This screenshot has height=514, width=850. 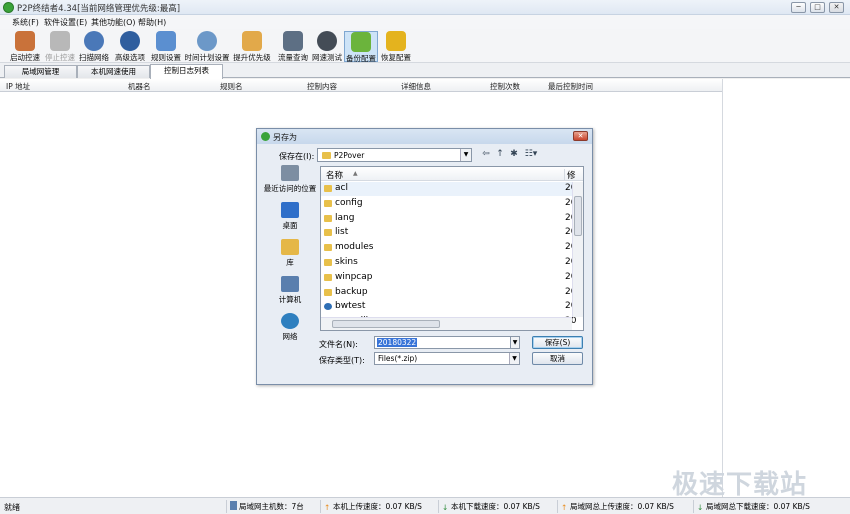 I want to click on place-recent: 最近访问的位置, so click(x=290, y=179).